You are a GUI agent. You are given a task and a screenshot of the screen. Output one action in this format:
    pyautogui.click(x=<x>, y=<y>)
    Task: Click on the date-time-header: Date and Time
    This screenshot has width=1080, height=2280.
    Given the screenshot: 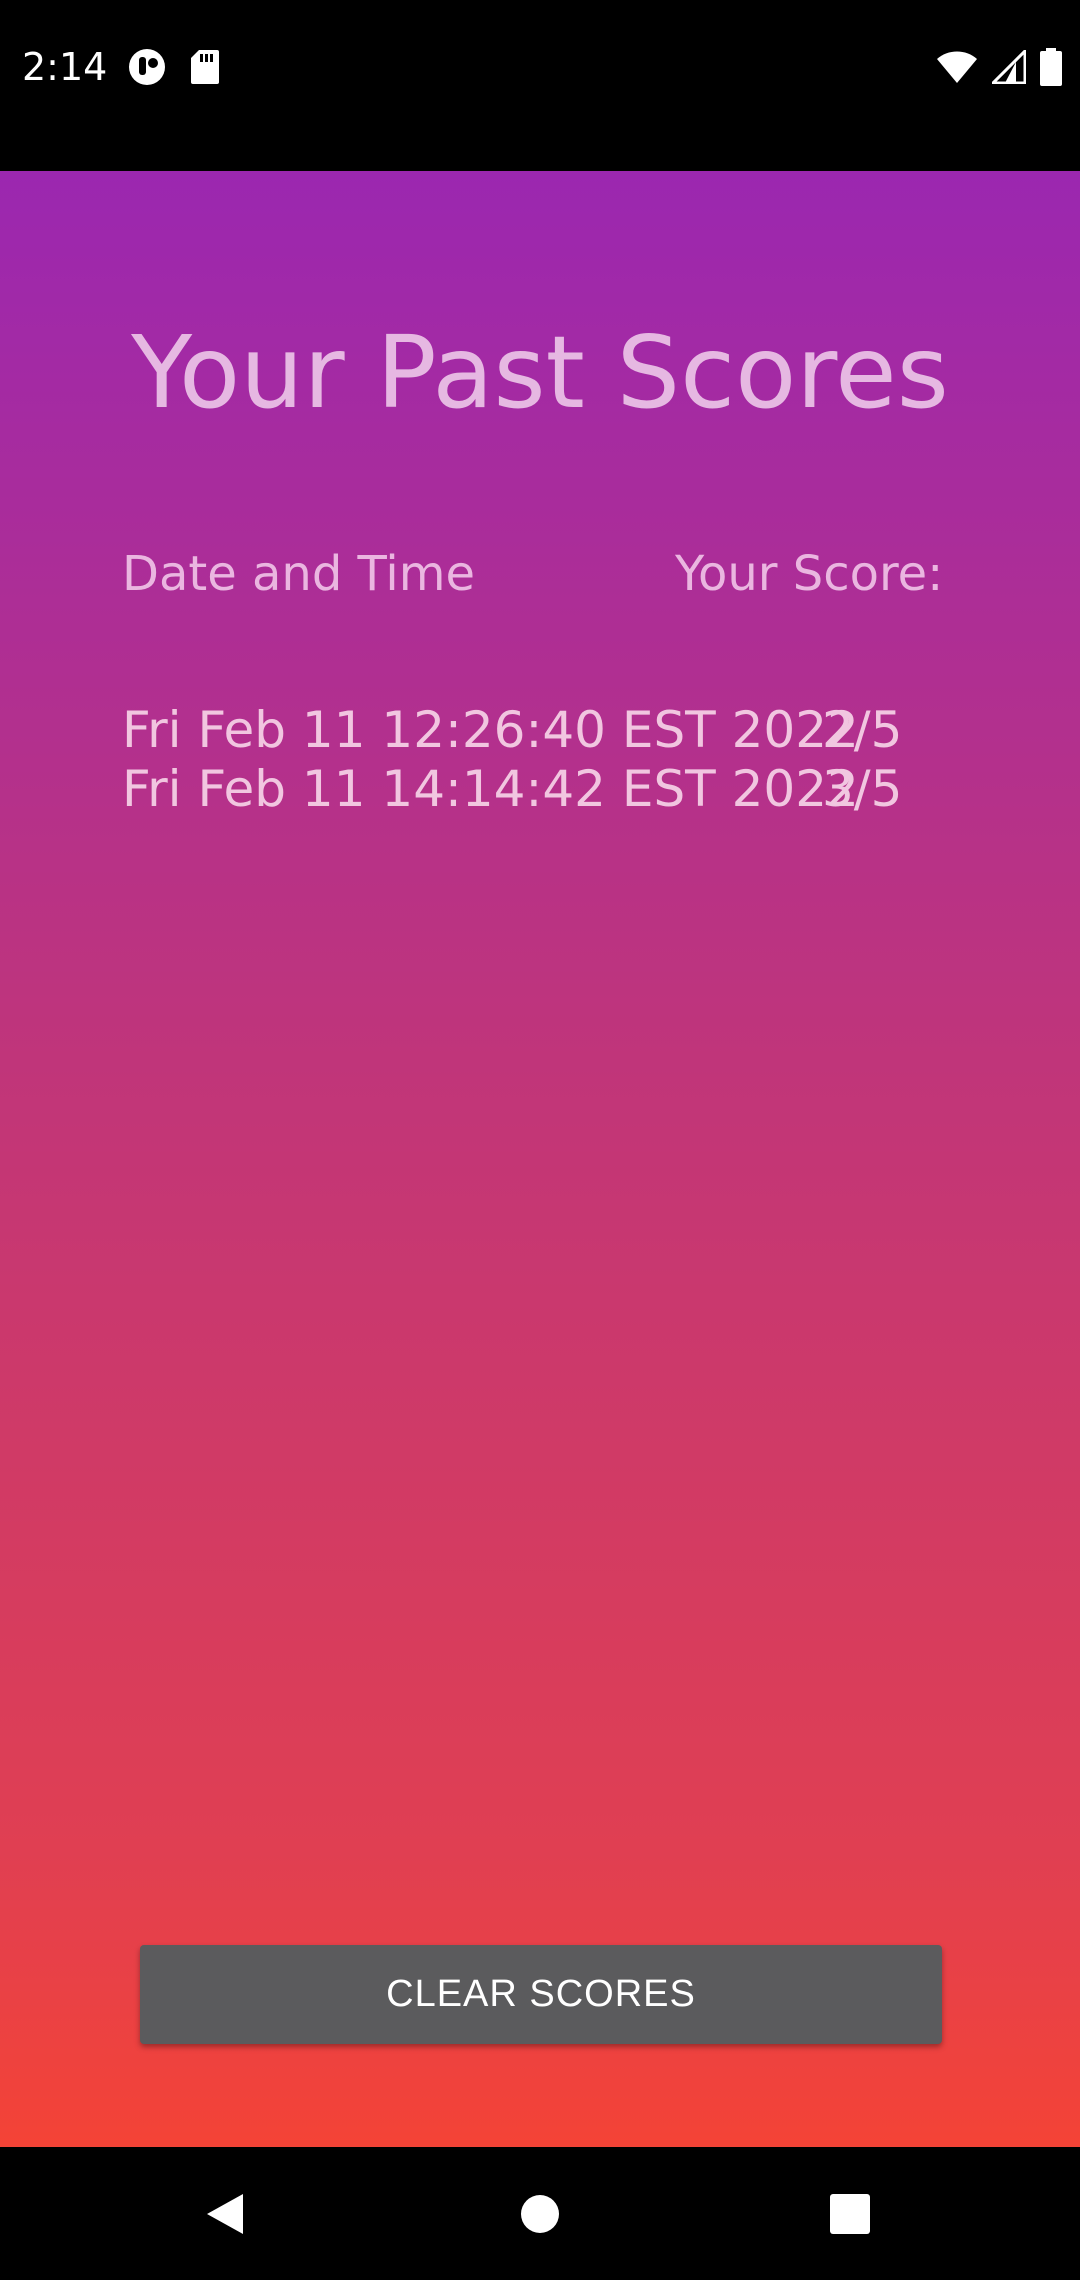 What is the action you would take?
    pyautogui.click(x=299, y=574)
    